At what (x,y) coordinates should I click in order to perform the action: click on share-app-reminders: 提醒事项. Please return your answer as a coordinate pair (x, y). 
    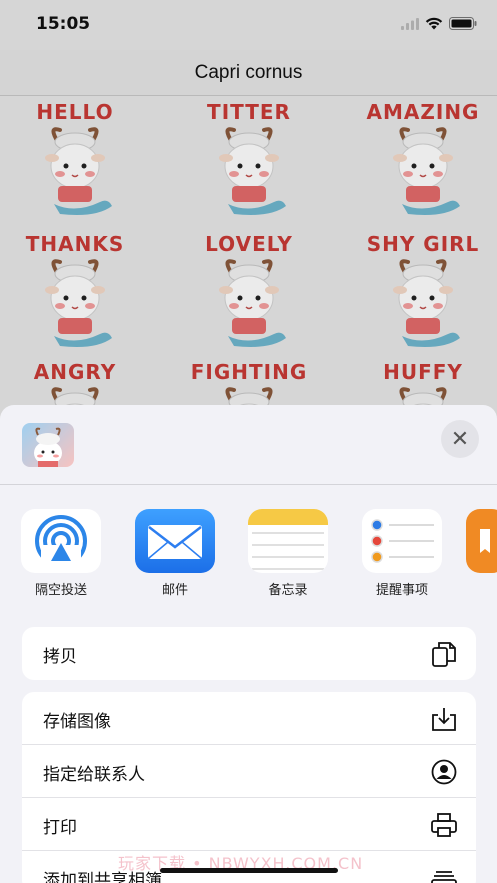
    Looking at the image, I should click on (402, 553).